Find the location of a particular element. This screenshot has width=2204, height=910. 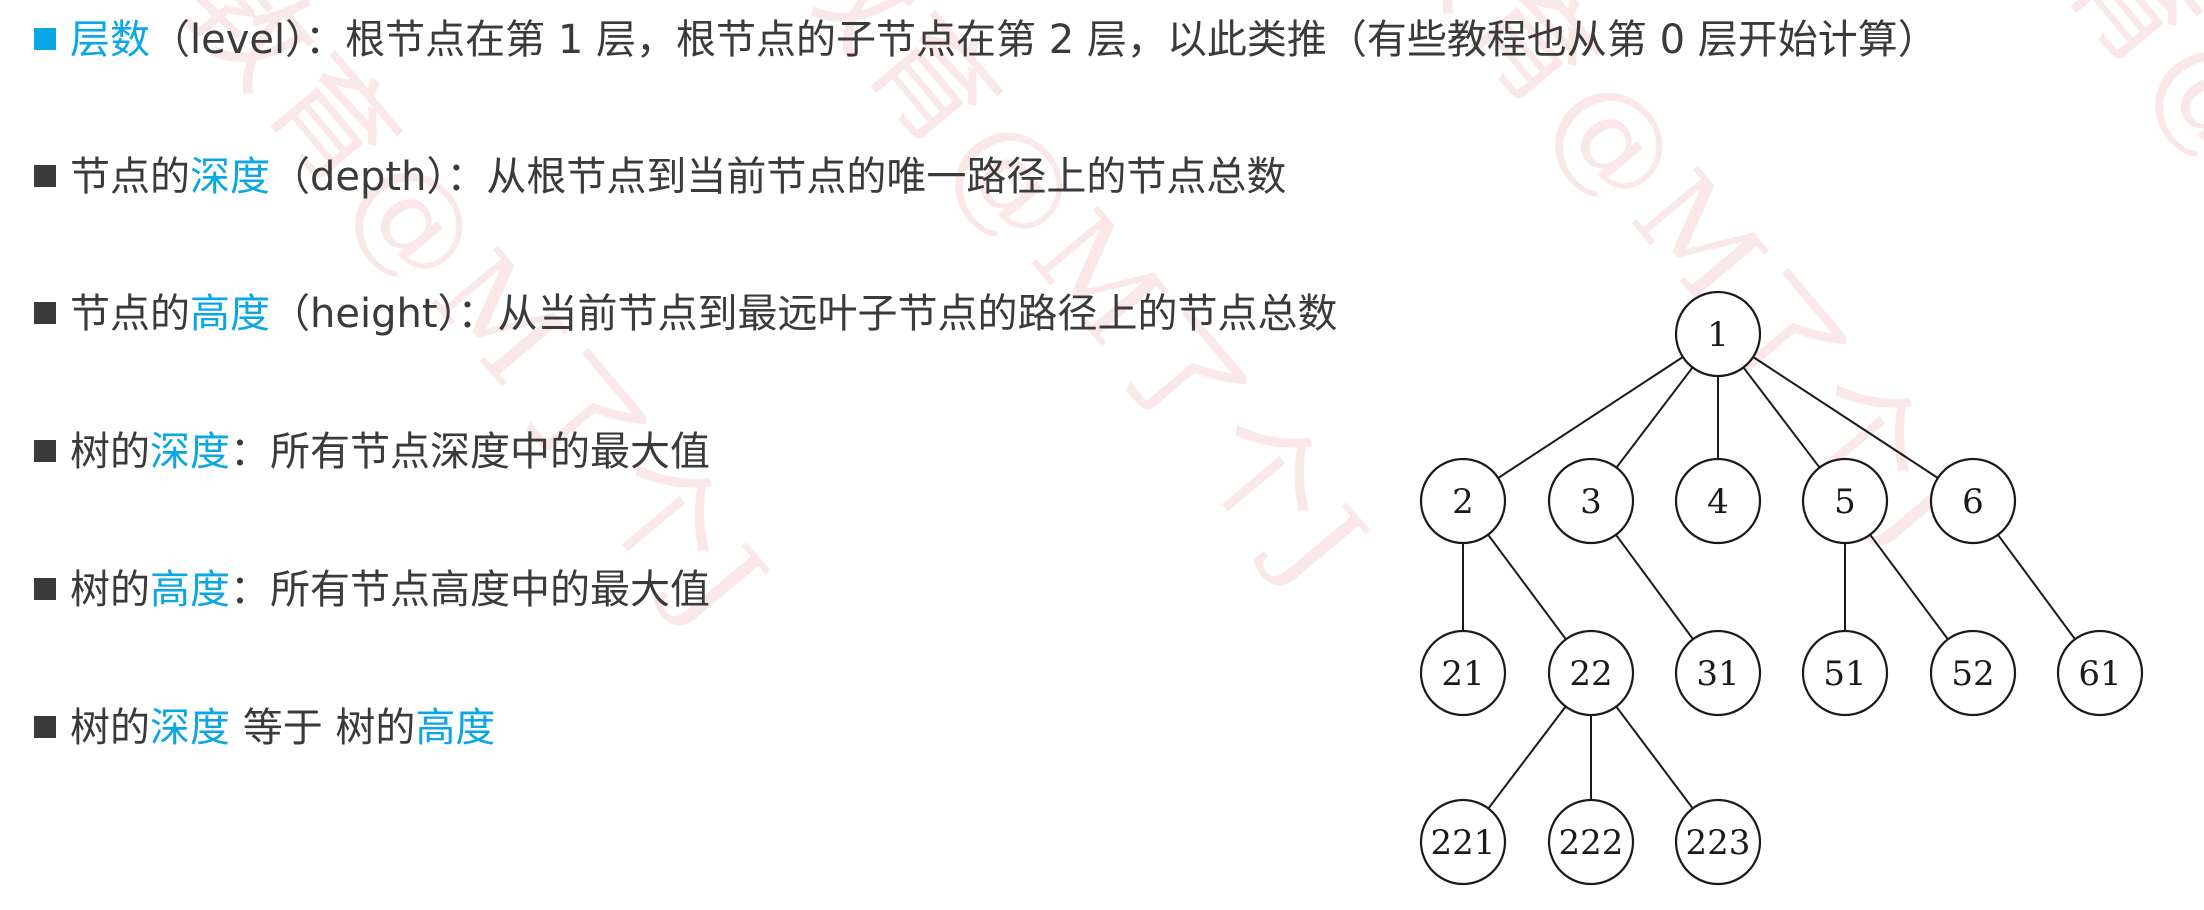

tree-node: 2 is located at coordinates (1463, 501).